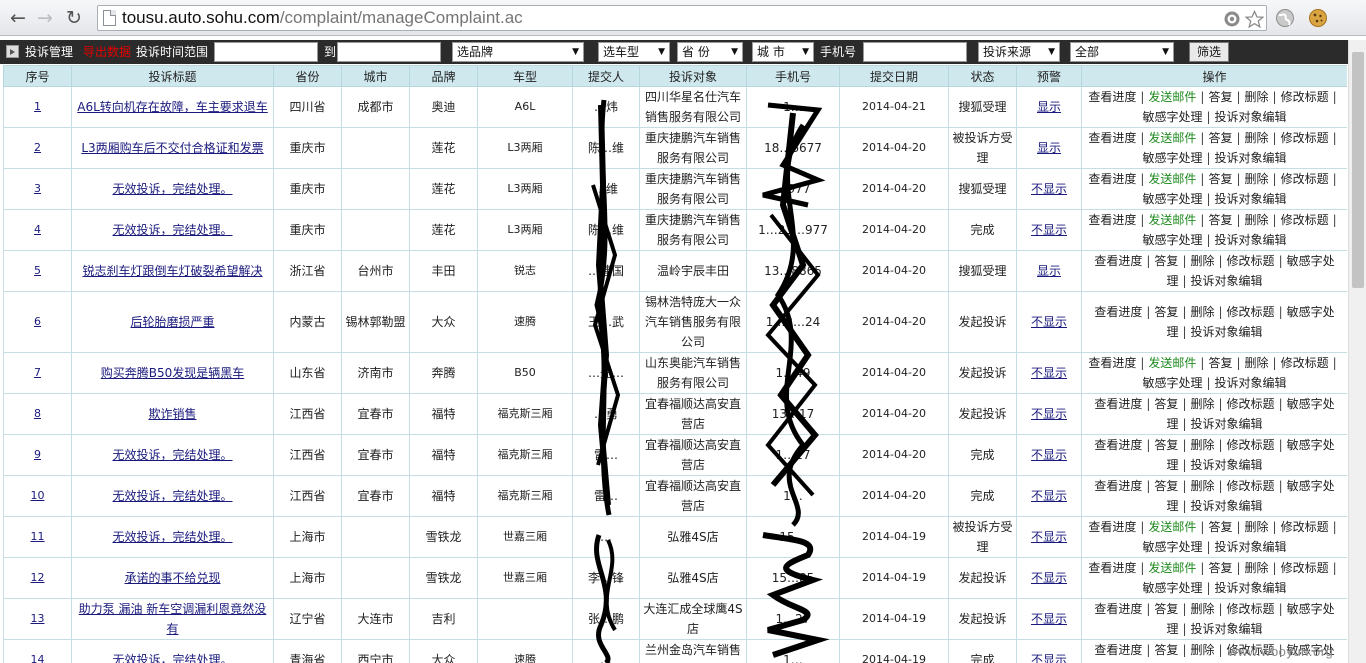 This screenshot has width=1366, height=663. I want to click on forward-icon: →, so click(45, 18).